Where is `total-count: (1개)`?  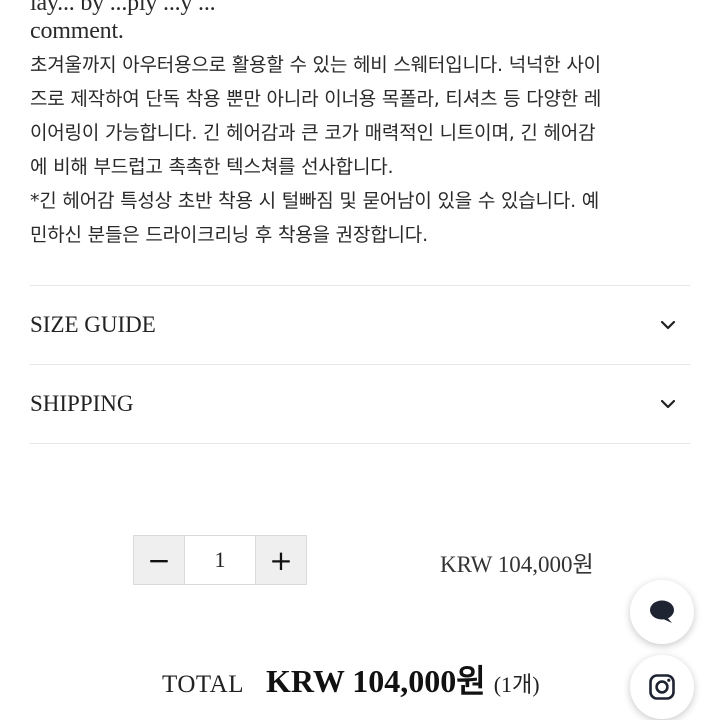 total-count: (1개) is located at coordinates (516, 684).